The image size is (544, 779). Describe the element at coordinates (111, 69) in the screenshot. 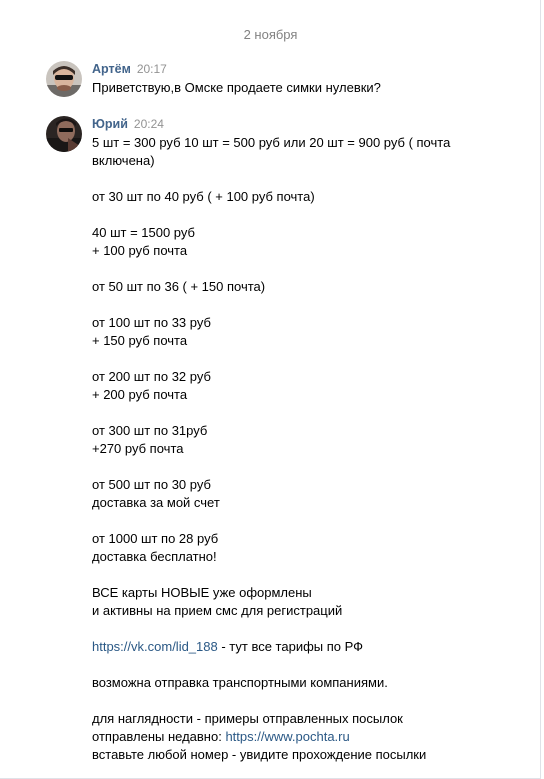

I see `author-name: Артём` at that location.